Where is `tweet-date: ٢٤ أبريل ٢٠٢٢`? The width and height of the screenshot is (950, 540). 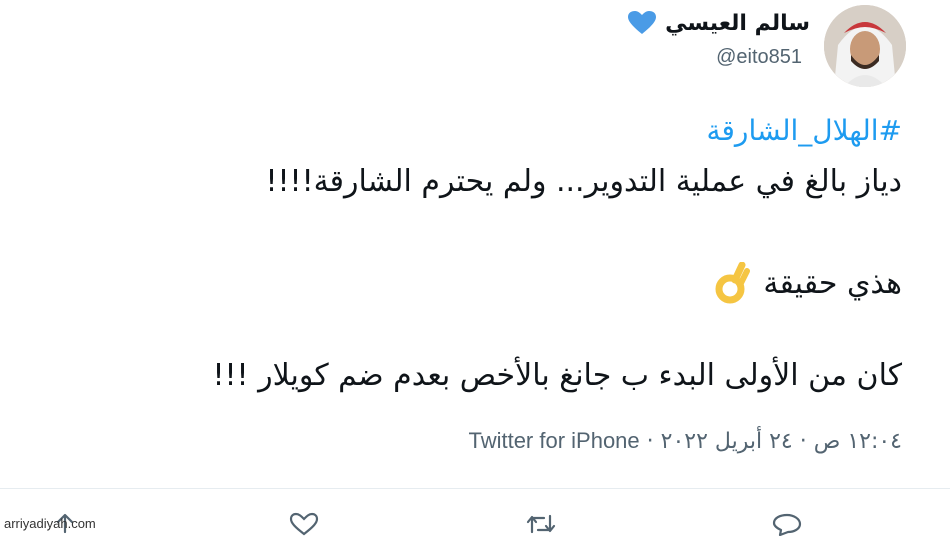 tweet-date: ٢٤ أبريل ٢٠٢٢ is located at coordinates (727, 441).